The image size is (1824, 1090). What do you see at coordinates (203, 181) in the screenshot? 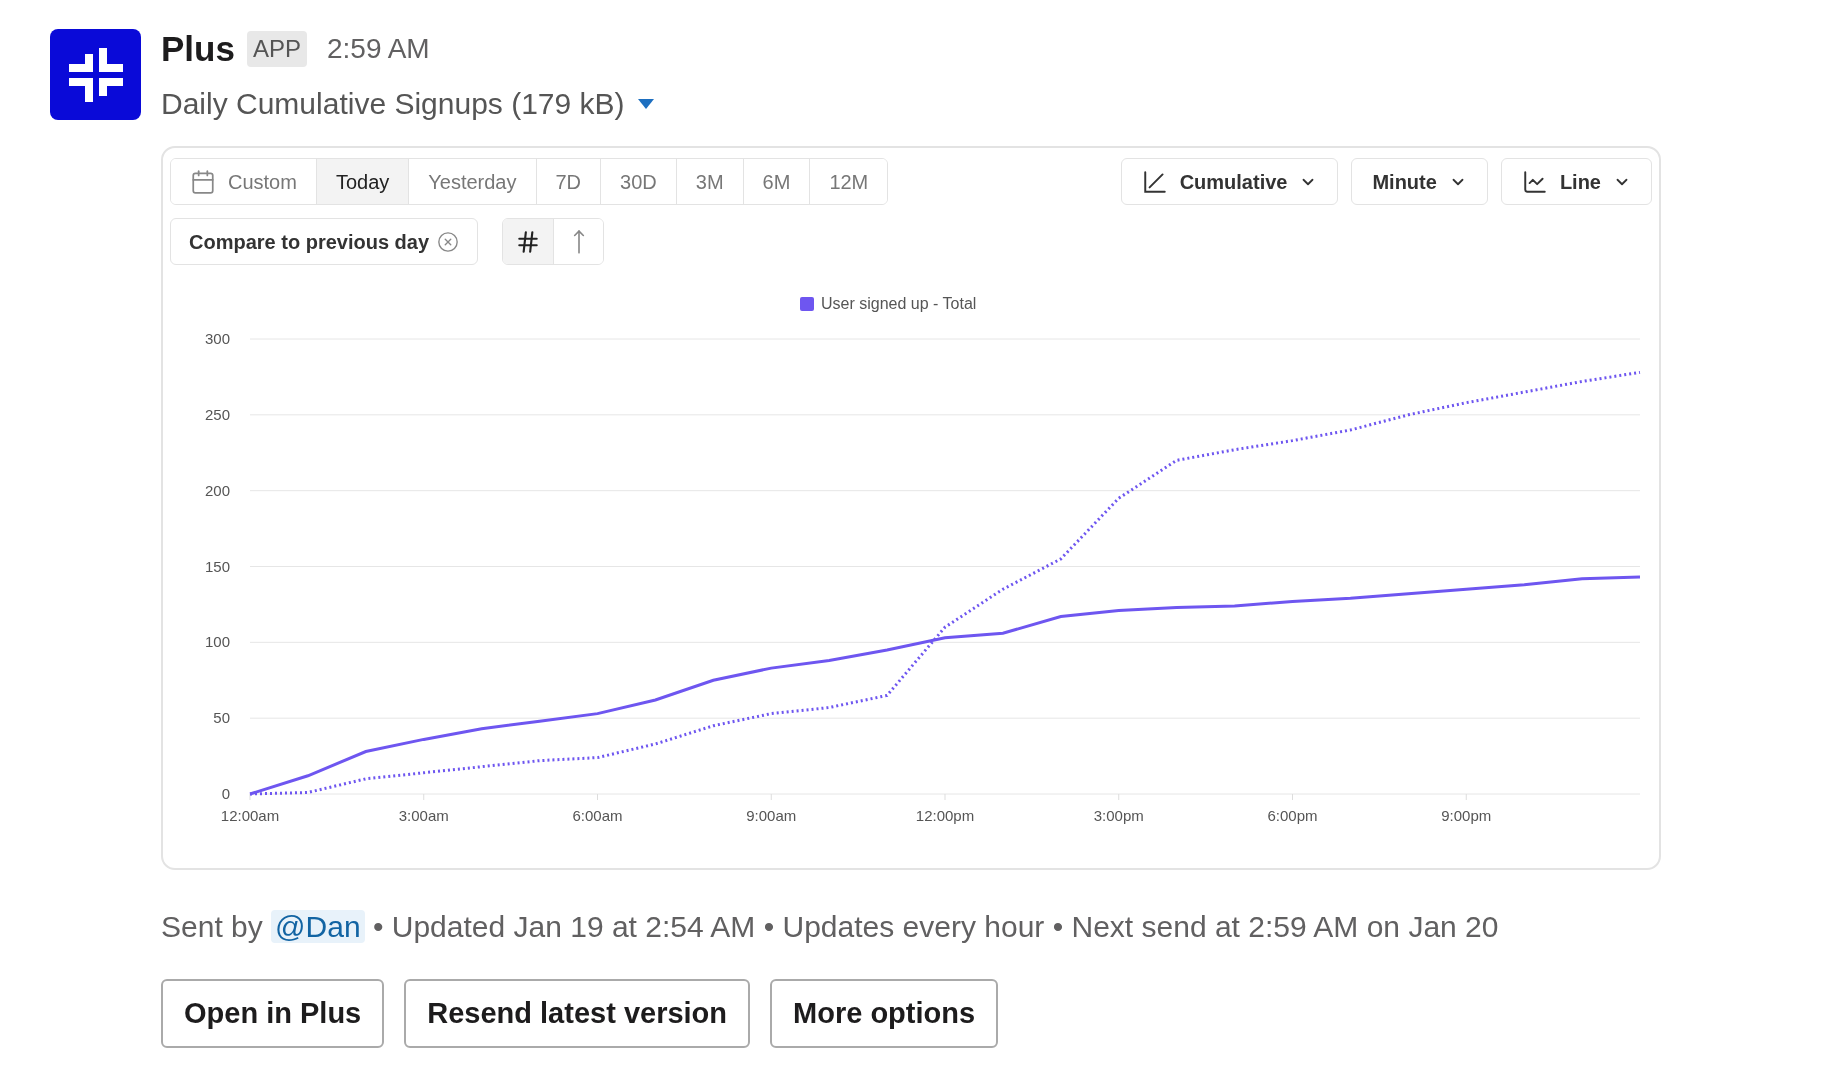
I see `calendar-icon` at bounding box center [203, 181].